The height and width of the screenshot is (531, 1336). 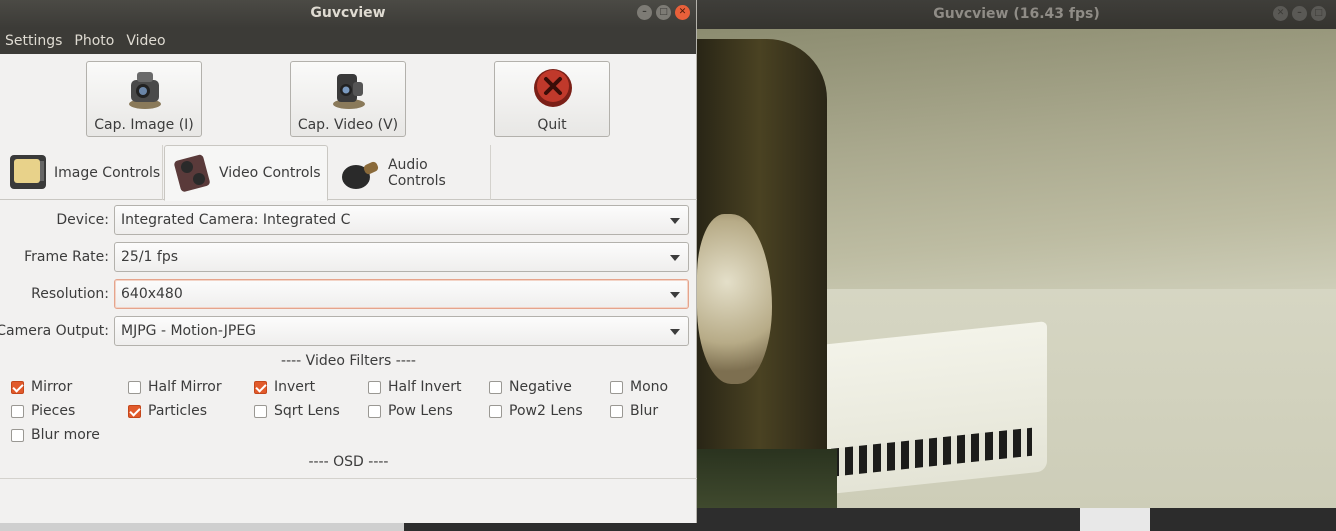 What do you see at coordinates (152, 294) in the screenshot?
I see `resolution-value: 640x480` at bounding box center [152, 294].